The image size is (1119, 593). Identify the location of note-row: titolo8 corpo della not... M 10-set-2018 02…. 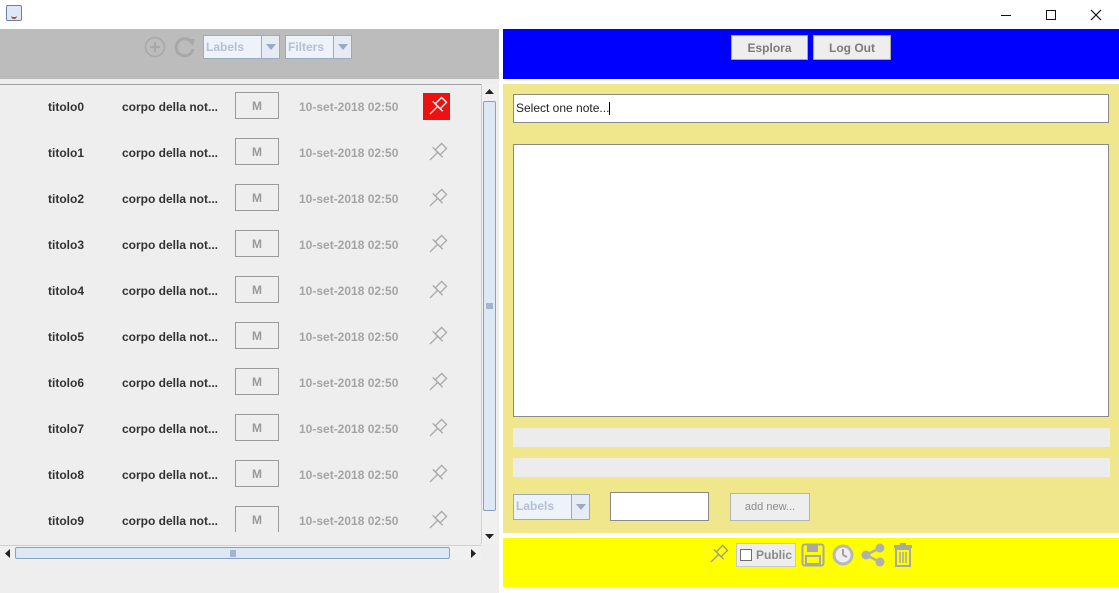
(240, 476).